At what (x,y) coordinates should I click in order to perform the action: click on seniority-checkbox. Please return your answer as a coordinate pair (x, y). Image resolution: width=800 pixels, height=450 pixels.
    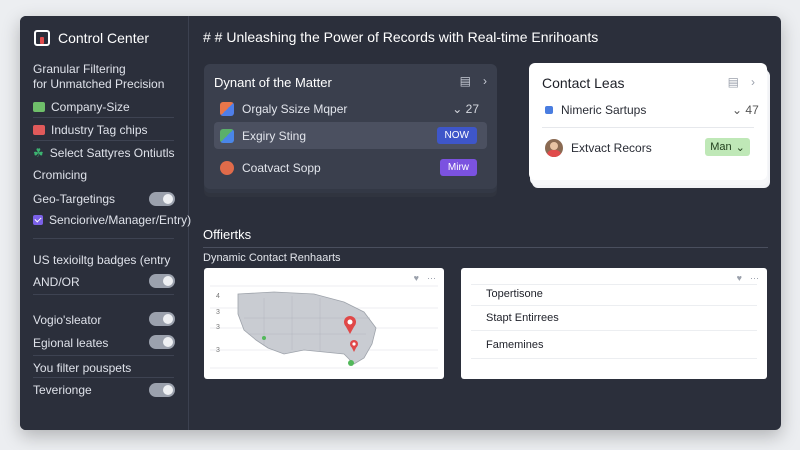
    Looking at the image, I should click on (38, 220).